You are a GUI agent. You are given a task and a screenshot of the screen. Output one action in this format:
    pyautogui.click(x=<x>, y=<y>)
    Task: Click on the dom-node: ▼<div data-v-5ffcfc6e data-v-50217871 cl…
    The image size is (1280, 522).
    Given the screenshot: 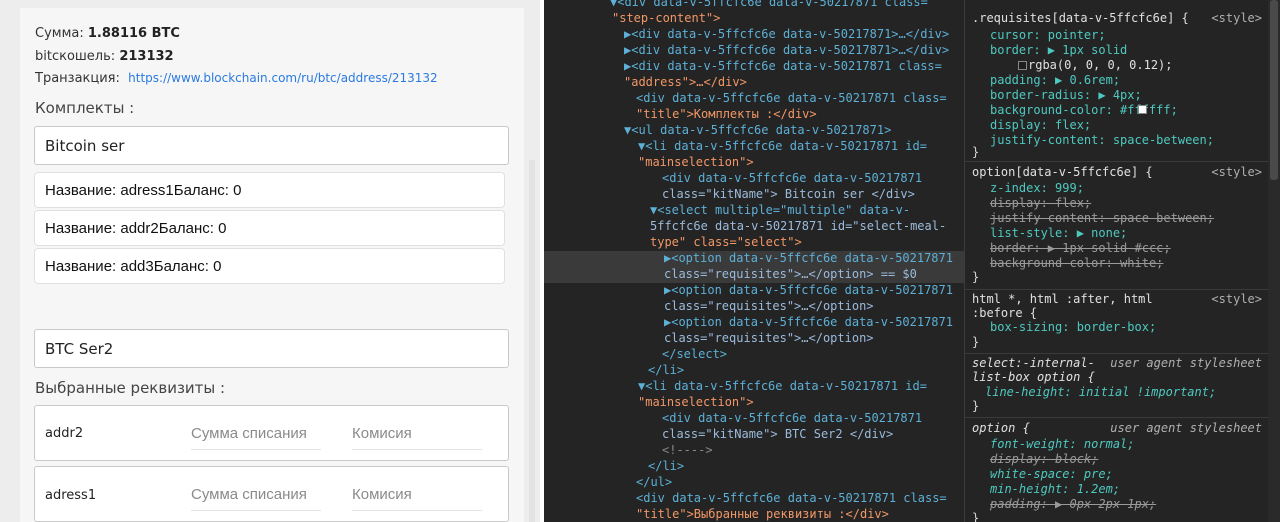 What is the action you would take?
    pyautogui.click(x=769, y=5)
    